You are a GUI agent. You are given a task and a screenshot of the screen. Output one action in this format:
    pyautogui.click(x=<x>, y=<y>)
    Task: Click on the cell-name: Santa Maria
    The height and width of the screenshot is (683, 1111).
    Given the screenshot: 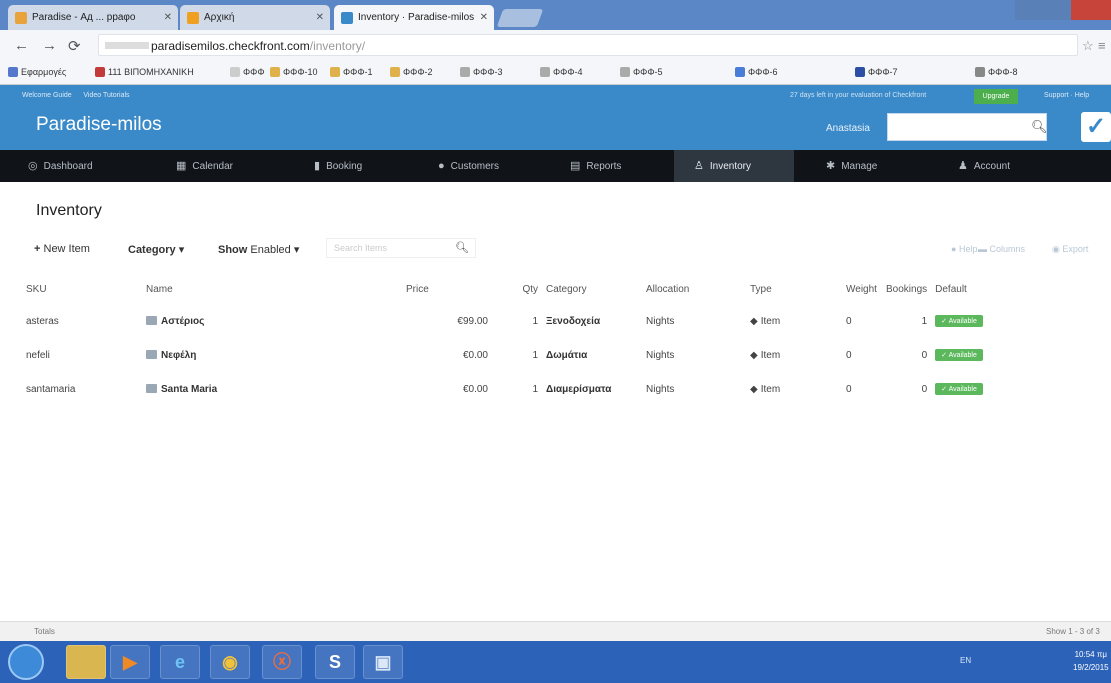 What is the action you would take?
    pyautogui.click(x=272, y=389)
    